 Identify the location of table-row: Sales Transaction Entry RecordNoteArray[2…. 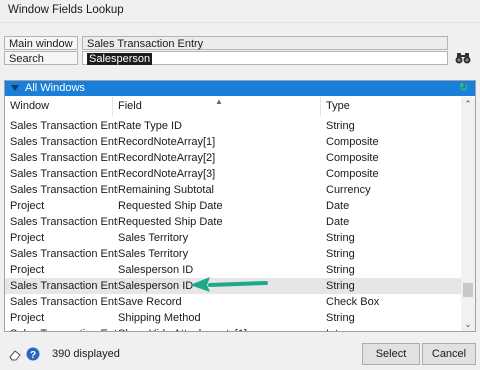
(233, 158).